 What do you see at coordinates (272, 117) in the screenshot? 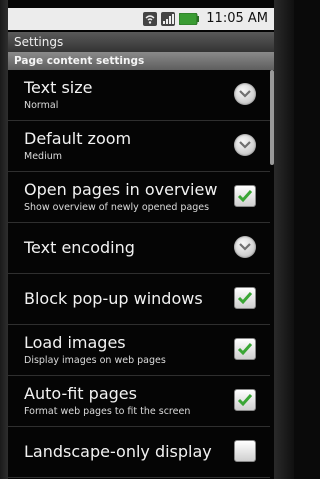
I see `scrollbar` at bounding box center [272, 117].